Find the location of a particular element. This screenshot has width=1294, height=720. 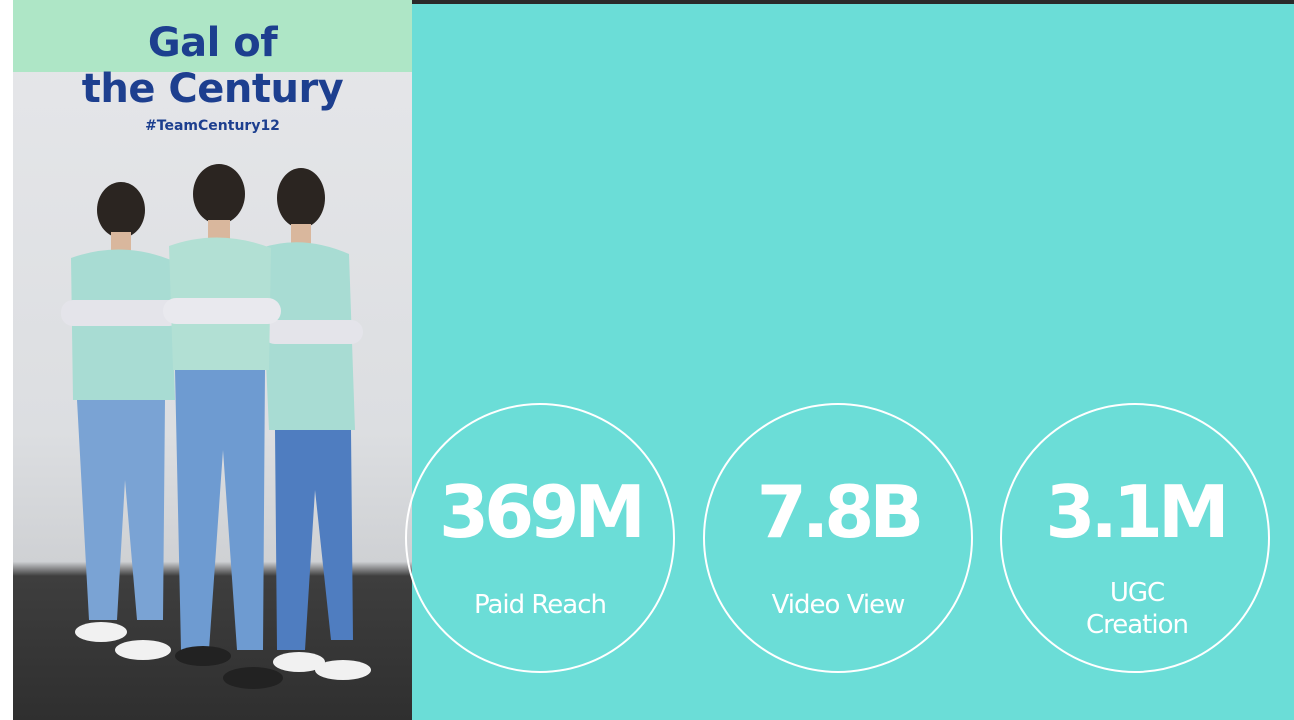

poster-hashtag: #TeamCentury12 is located at coordinates (212, 126).